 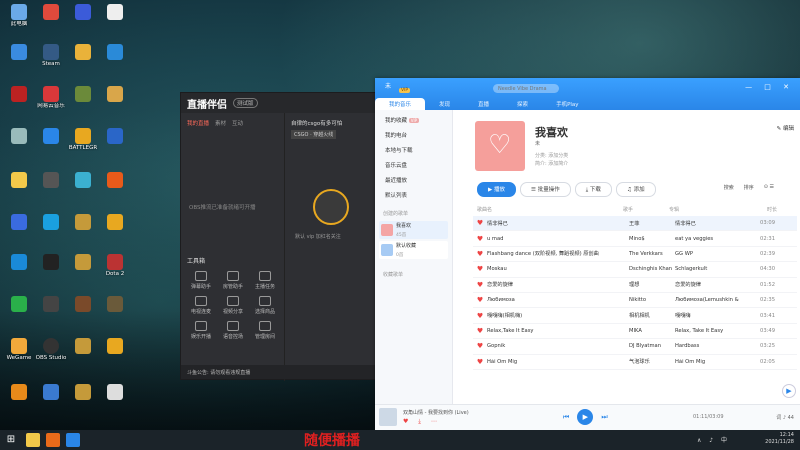 What do you see at coordinates (785, 417) in the screenshot?
I see `player-right-controls: 词 ♪ 44` at bounding box center [785, 417].